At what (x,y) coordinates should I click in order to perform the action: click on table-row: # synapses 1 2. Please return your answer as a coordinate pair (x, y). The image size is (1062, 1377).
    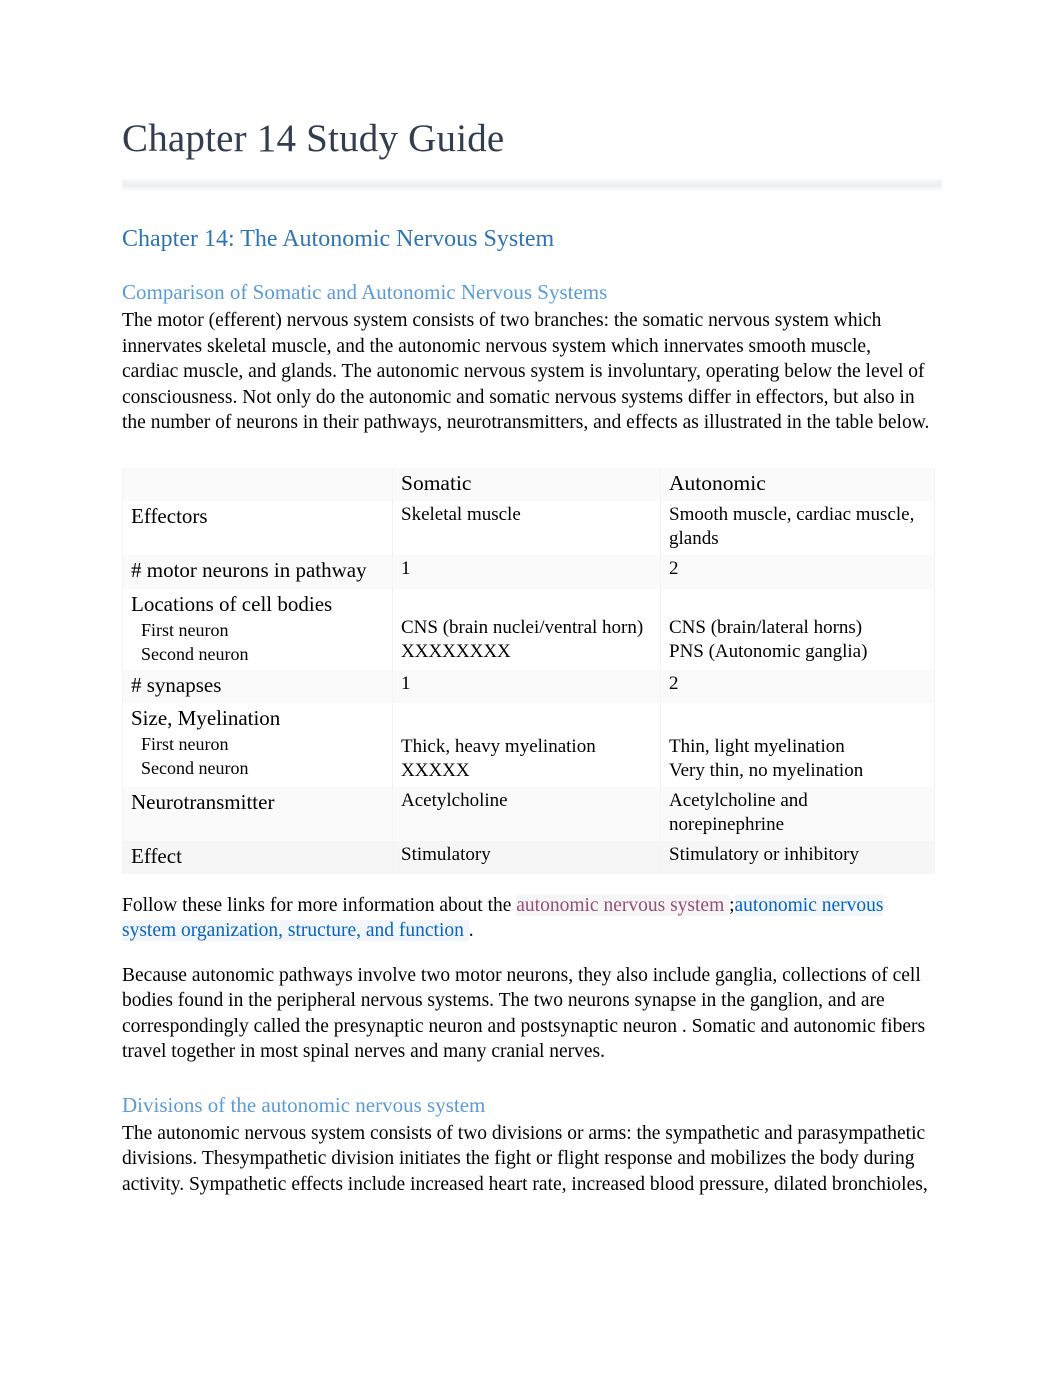
    Looking at the image, I should click on (528, 686).